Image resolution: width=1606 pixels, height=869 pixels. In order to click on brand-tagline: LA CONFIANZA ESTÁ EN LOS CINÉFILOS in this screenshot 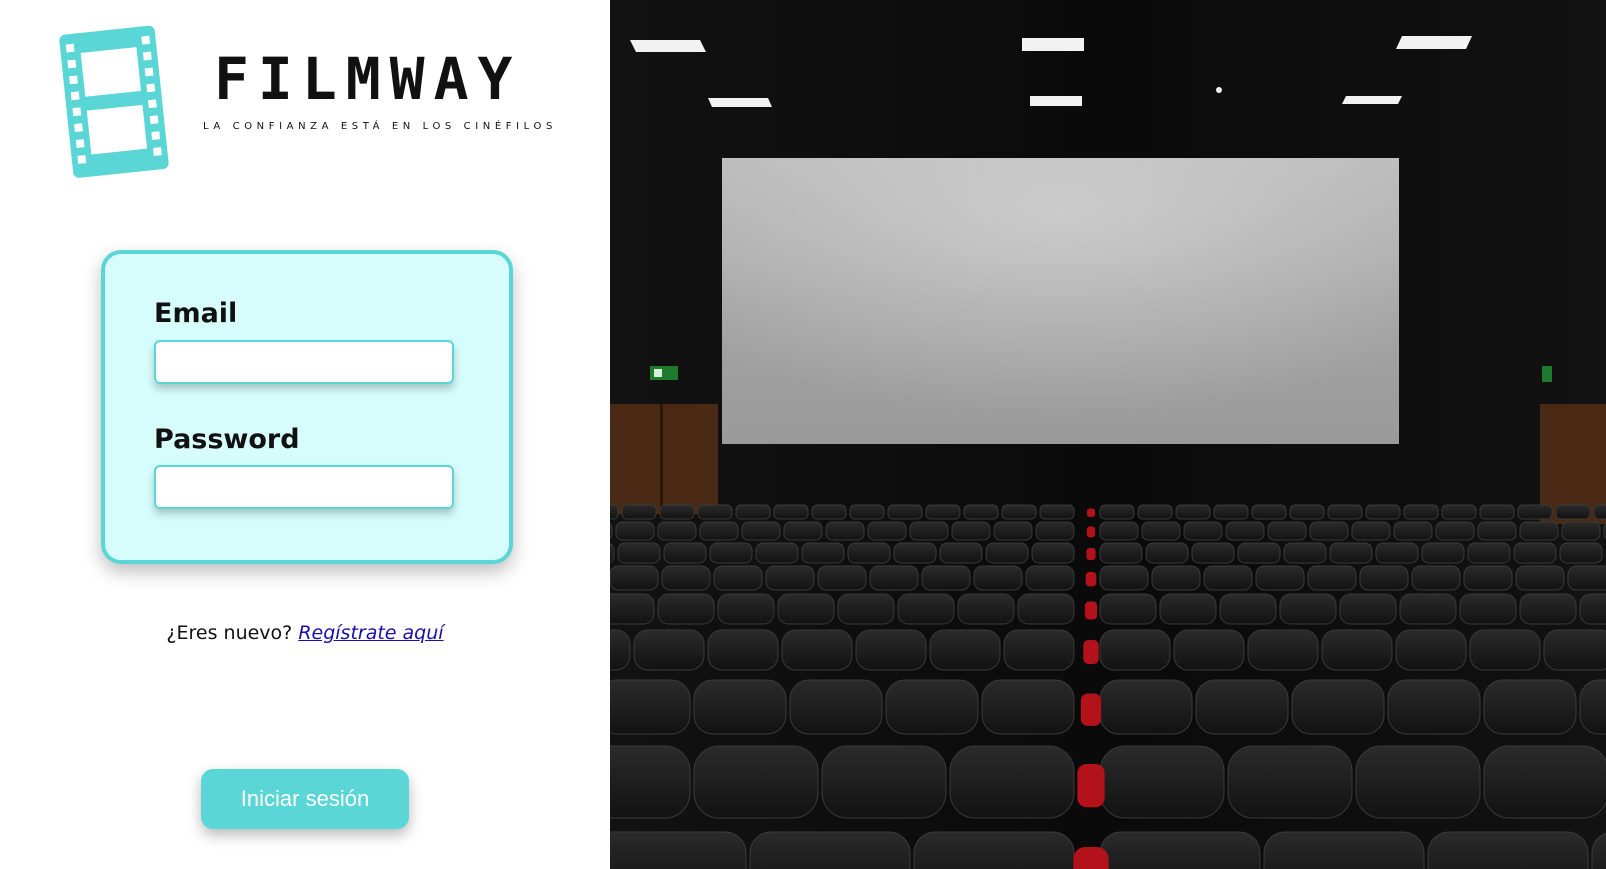, I will do `click(380, 126)`.